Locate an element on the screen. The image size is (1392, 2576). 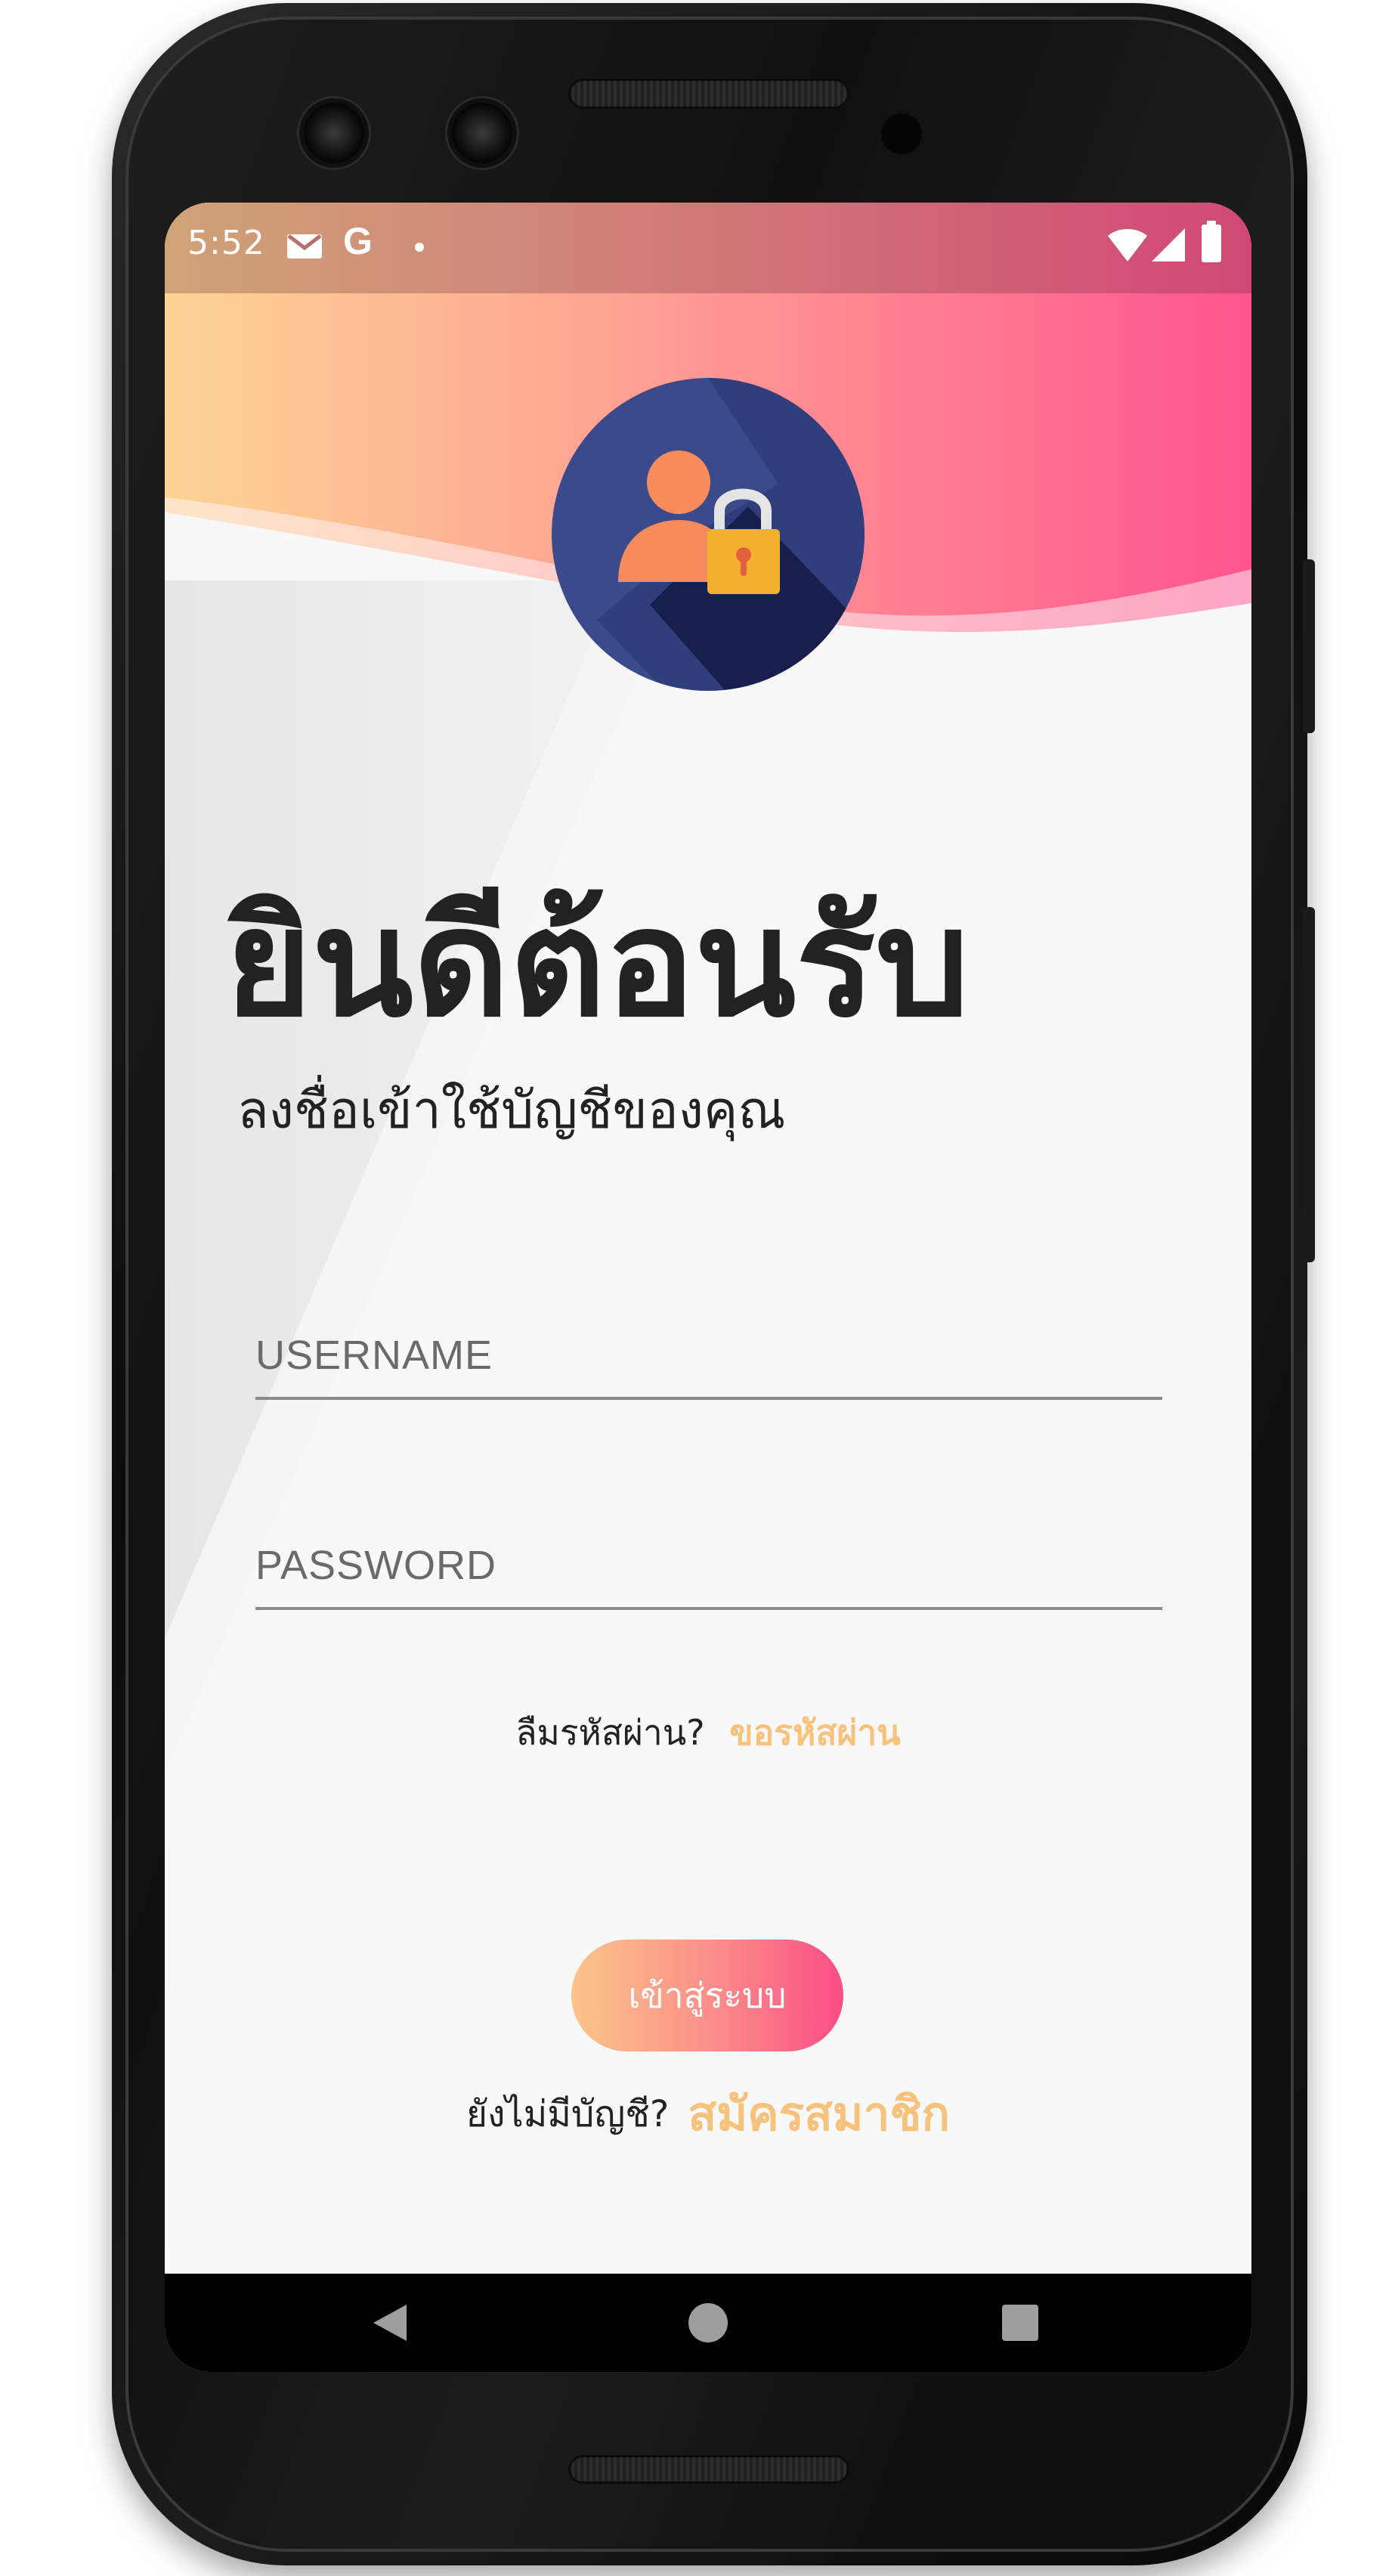
status-time: 5:52 is located at coordinates (226, 243).